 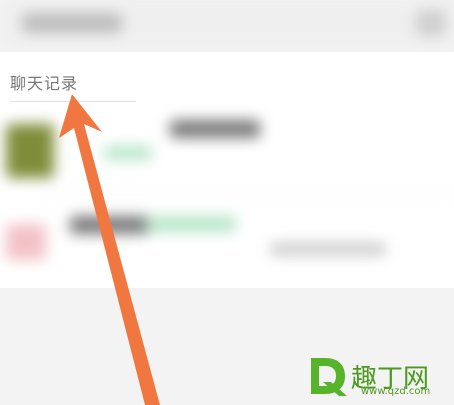 What do you see at coordinates (70, 83) in the screenshot?
I see `chat-history-title: 聊天记录` at bounding box center [70, 83].